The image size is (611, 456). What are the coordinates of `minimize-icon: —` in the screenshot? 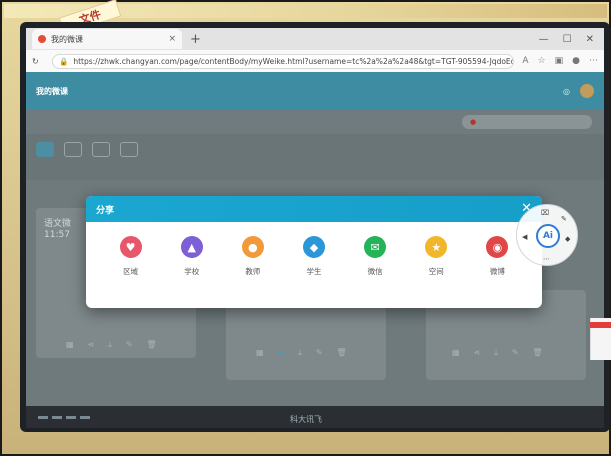 It's located at (544, 39).